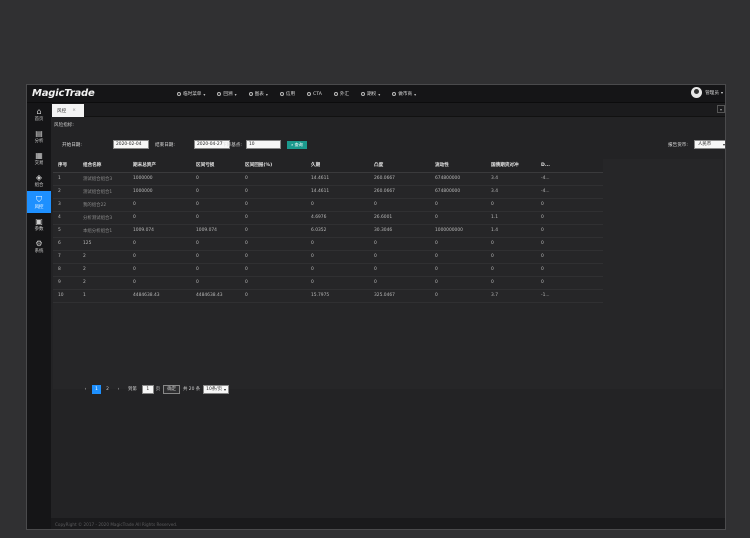 This screenshot has height=538, width=750. What do you see at coordinates (103, 166) in the screenshot?
I see `column-header: 组合名称` at bounding box center [103, 166].